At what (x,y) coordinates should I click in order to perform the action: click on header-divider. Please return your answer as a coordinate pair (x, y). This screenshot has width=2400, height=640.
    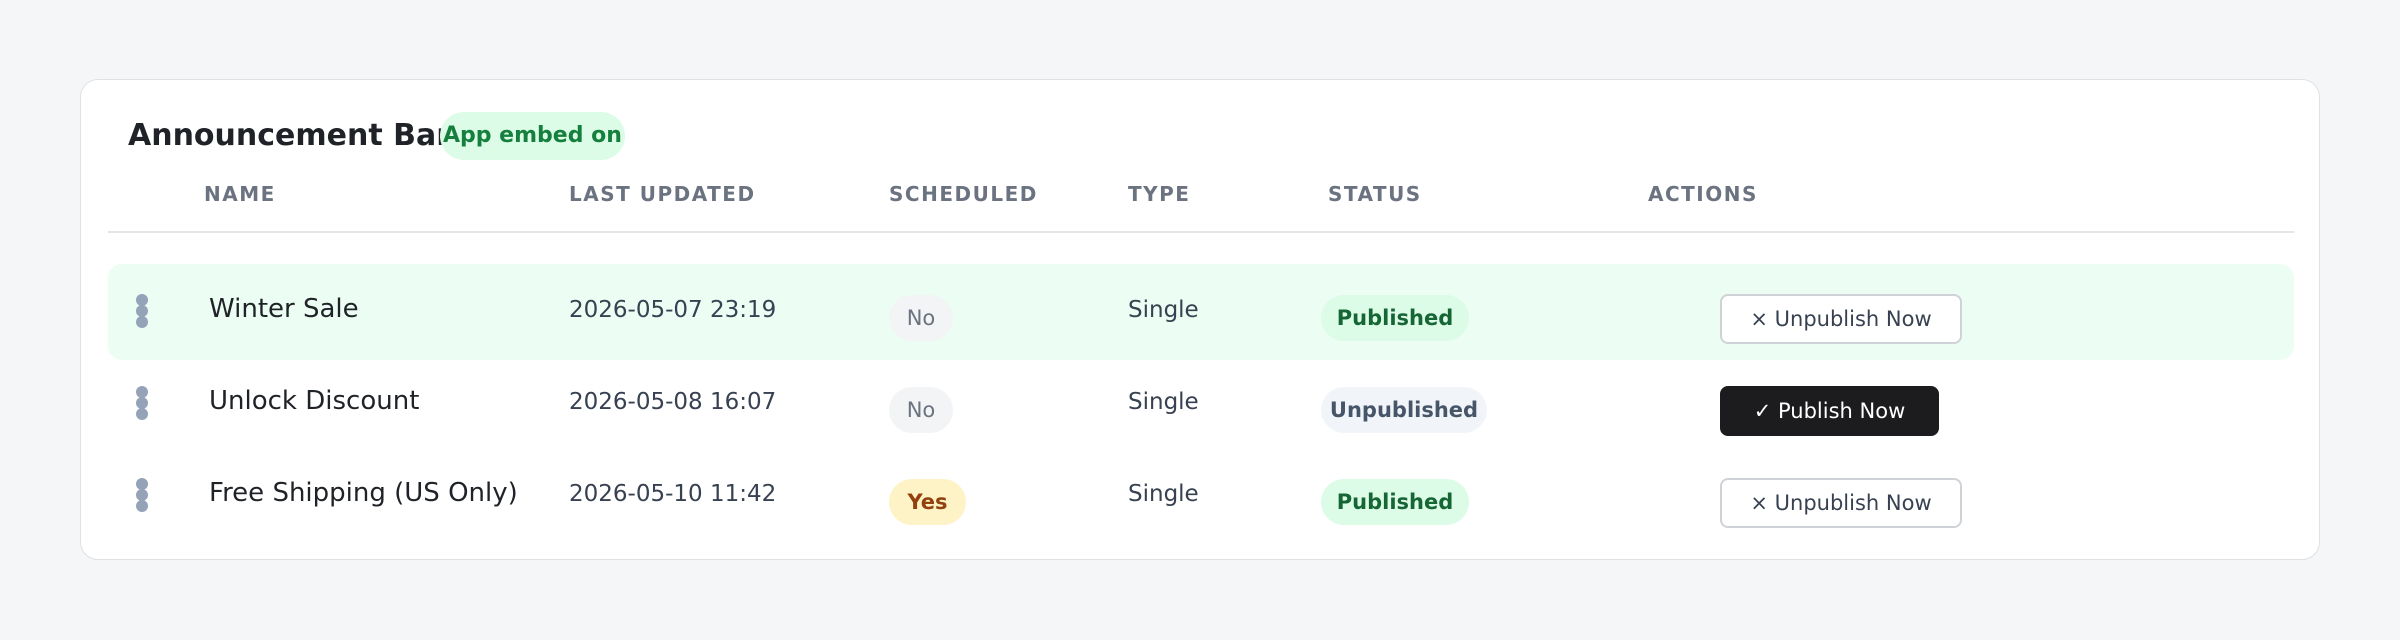
    Looking at the image, I should click on (1201, 232).